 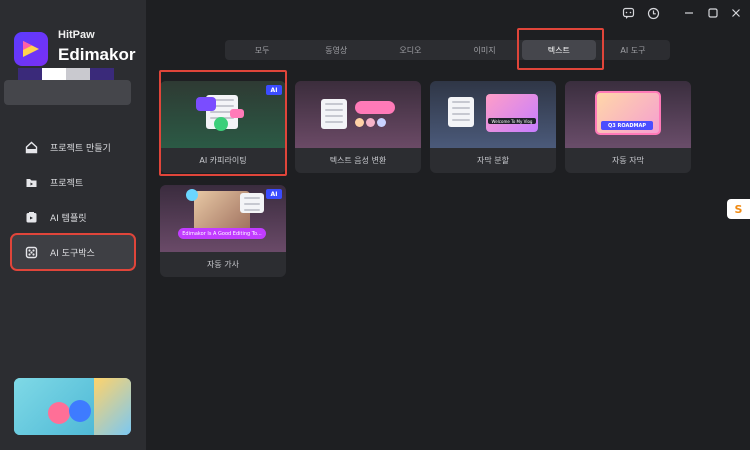 I want to click on sidebar-item-label: AI 도구박스, so click(x=72, y=253).